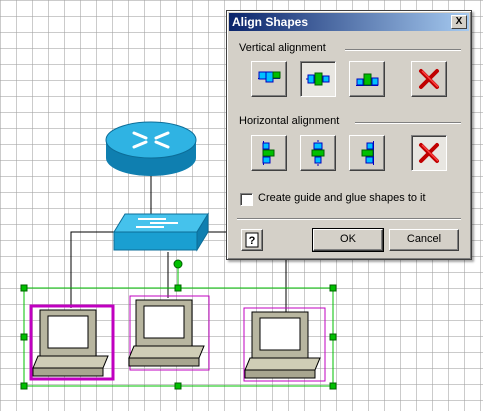 This screenshot has height=411, width=483. I want to click on switch-shape, so click(161, 232).